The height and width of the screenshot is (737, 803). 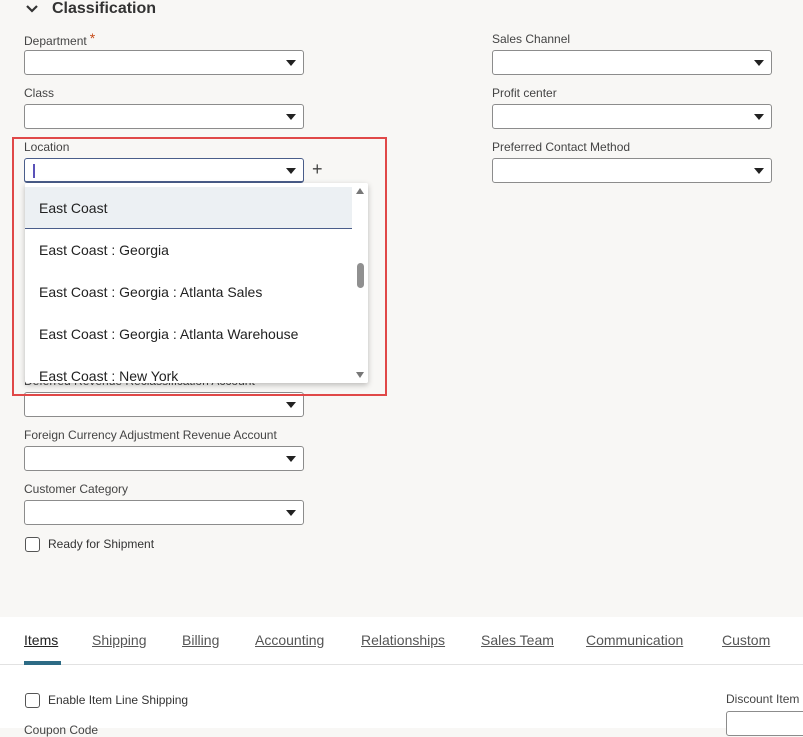 What do you see at coordinates (746, 640) in the screenshot?
I see `tab-custom: Custom` at bounding box center [746, 640].